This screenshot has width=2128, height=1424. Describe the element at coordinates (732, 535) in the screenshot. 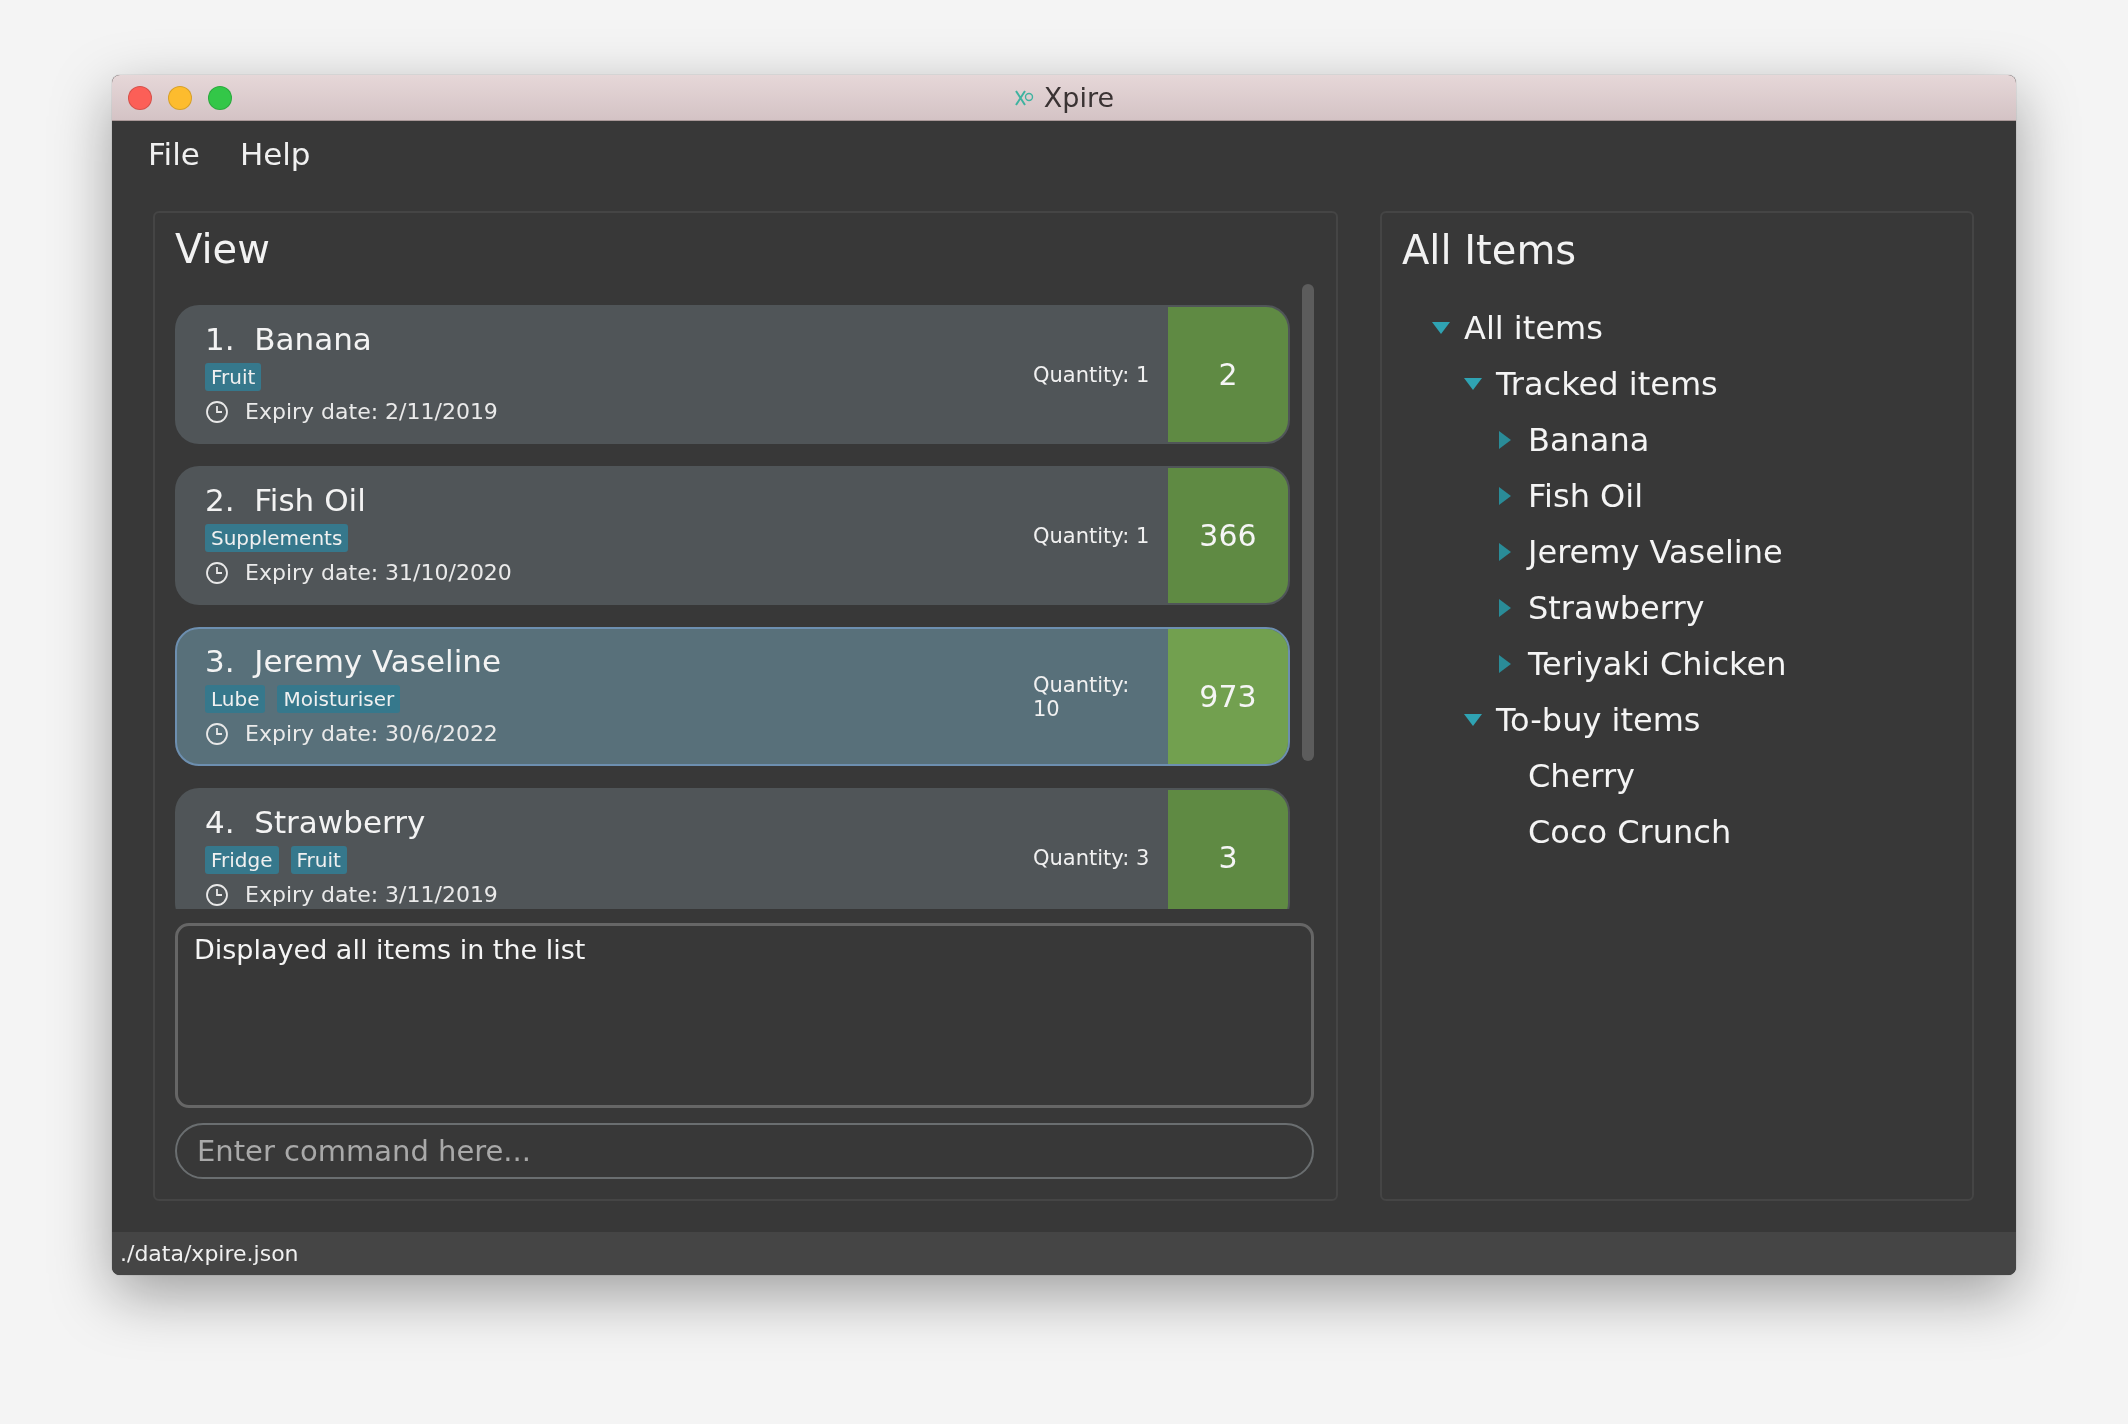

I see `item-card: 2. Fish Oil Supplements Expiry date: 31/10/2020 Quantity: 1 366` at that location.